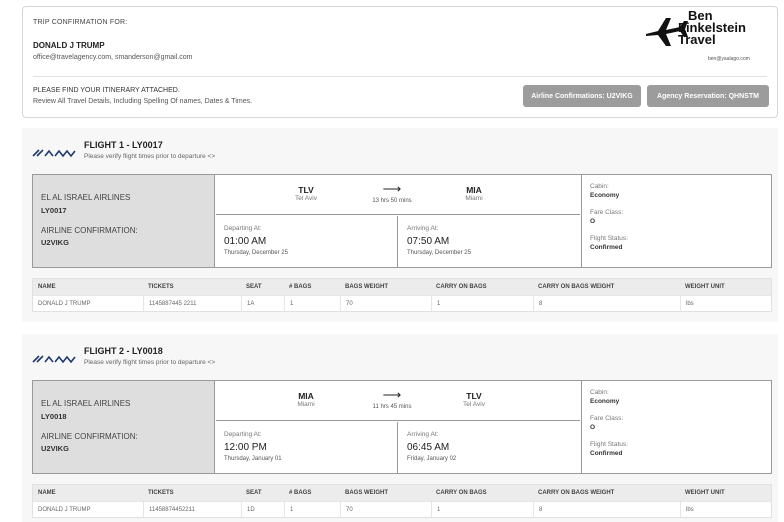  I want to click on flight-duration: 13 hrs 50 mins, so click(392, 201).